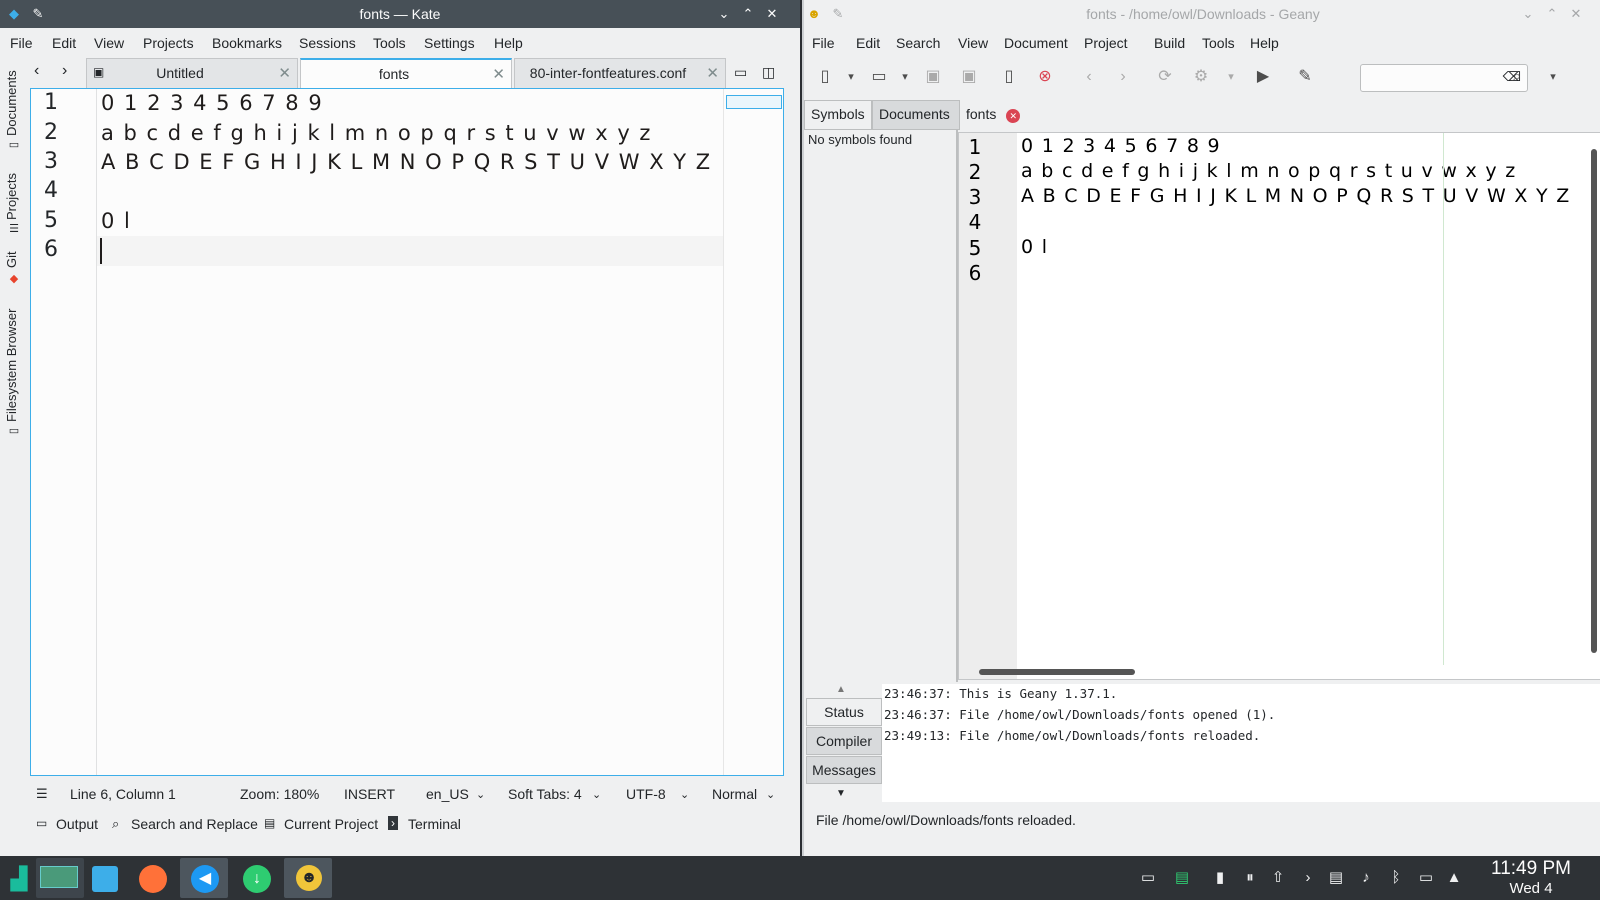 This screenshot has height=900, width=1600. Describe the element at coordinates (1531, 878) in the screenshot. I see `clock: 11:49 PM Wed 4` at that location.